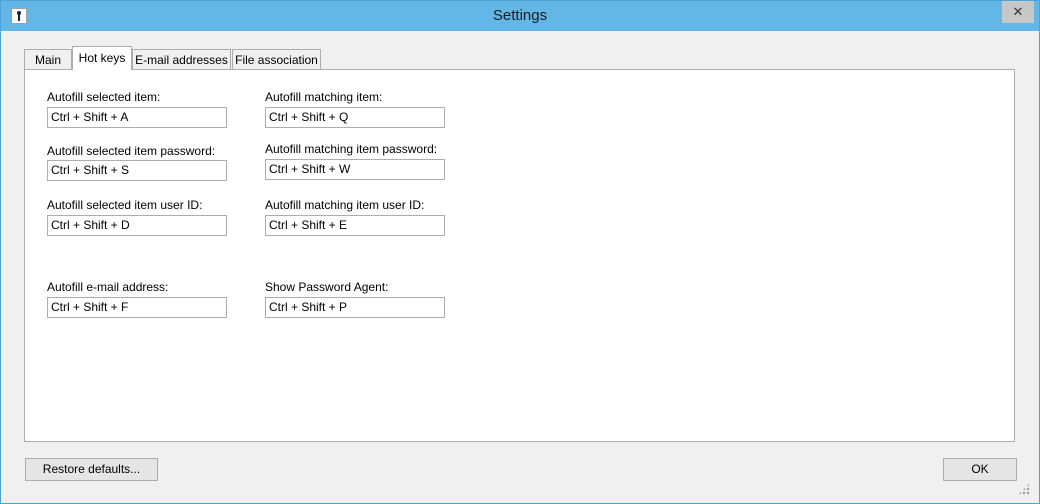 The width and height of the screenshot is (1040, 504). Describe the element at coordinates (137, 170) in the screenshot. I see `autofill-selected-password-field: Ctrl + Shift + S` at that location.